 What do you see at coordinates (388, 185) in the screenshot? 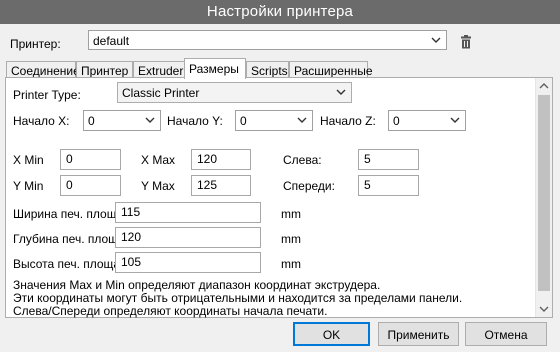
I see `front-input: 5` at bounding box center [388, 185].